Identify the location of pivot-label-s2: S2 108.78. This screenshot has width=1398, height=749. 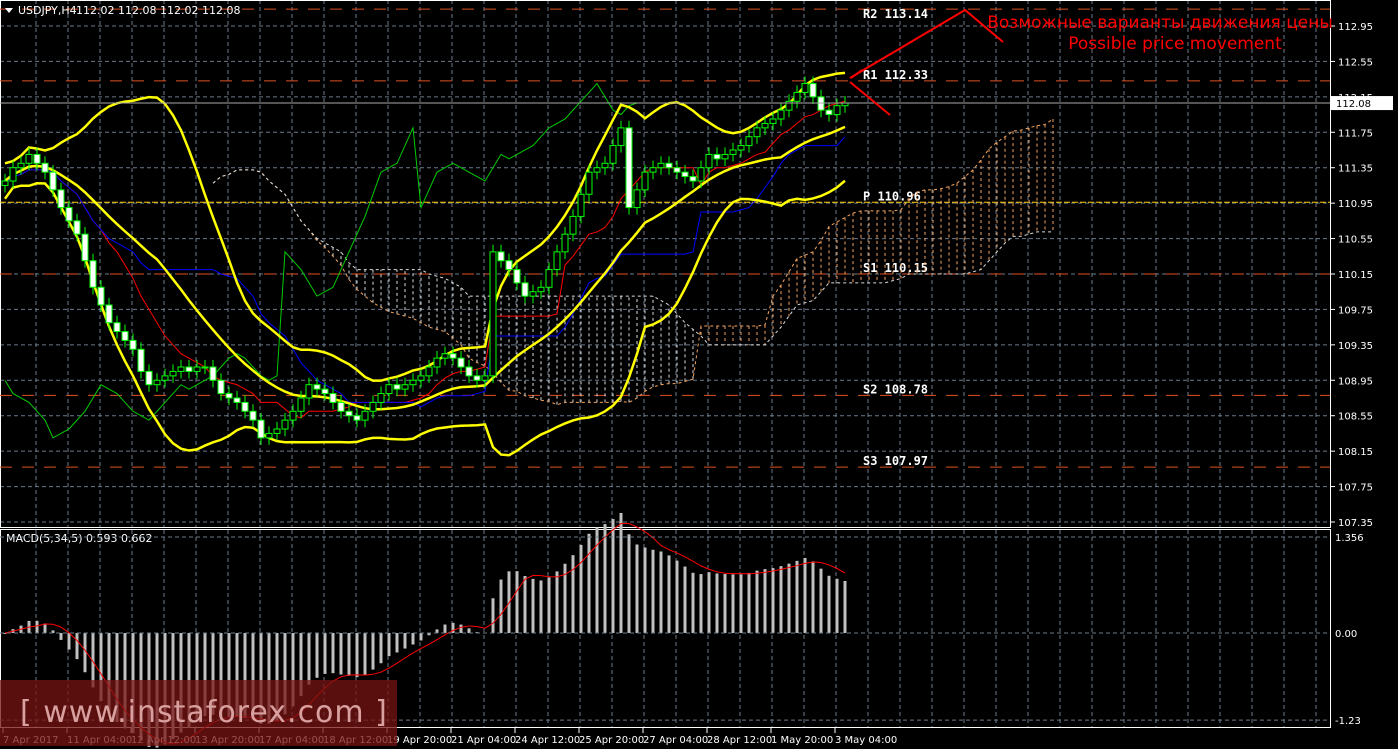
(895, 389).